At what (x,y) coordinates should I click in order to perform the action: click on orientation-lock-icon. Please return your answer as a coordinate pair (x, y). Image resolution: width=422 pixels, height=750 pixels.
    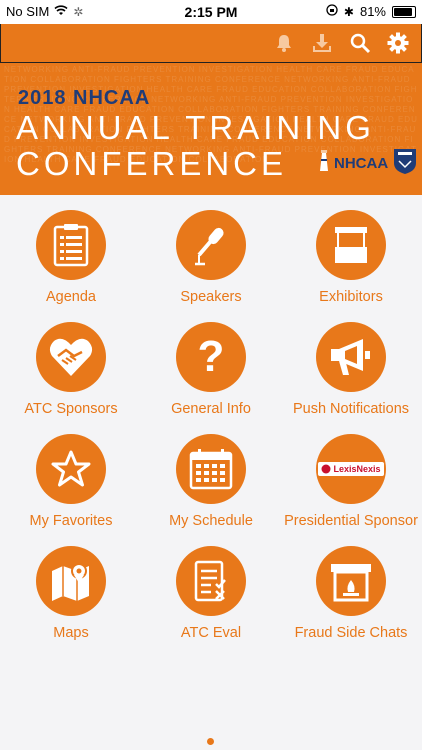
    Looking at the image, I should click on (332, 11).